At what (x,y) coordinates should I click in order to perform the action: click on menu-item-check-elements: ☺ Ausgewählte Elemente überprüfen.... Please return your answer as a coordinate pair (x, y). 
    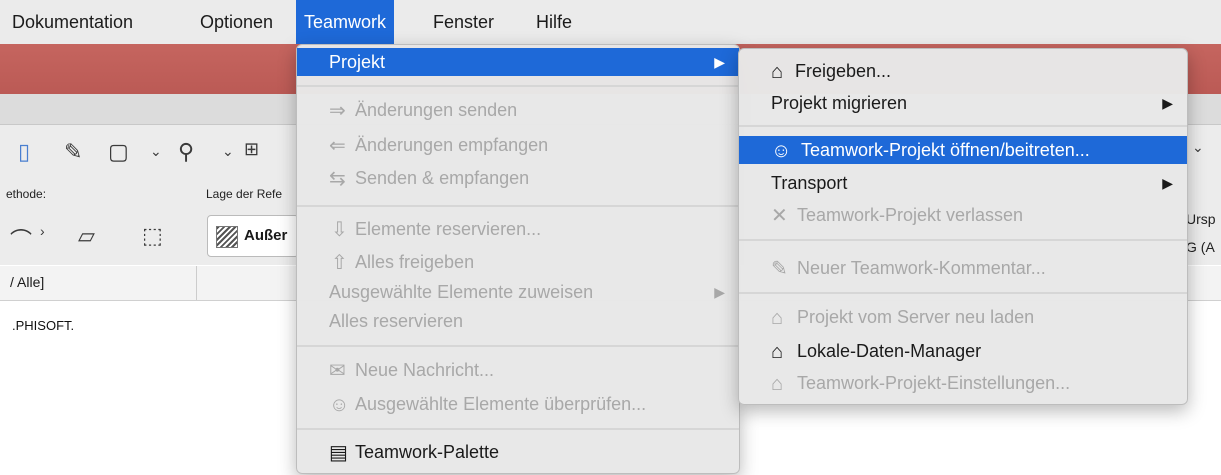
    Looking at the image, I should click on (518, 404).